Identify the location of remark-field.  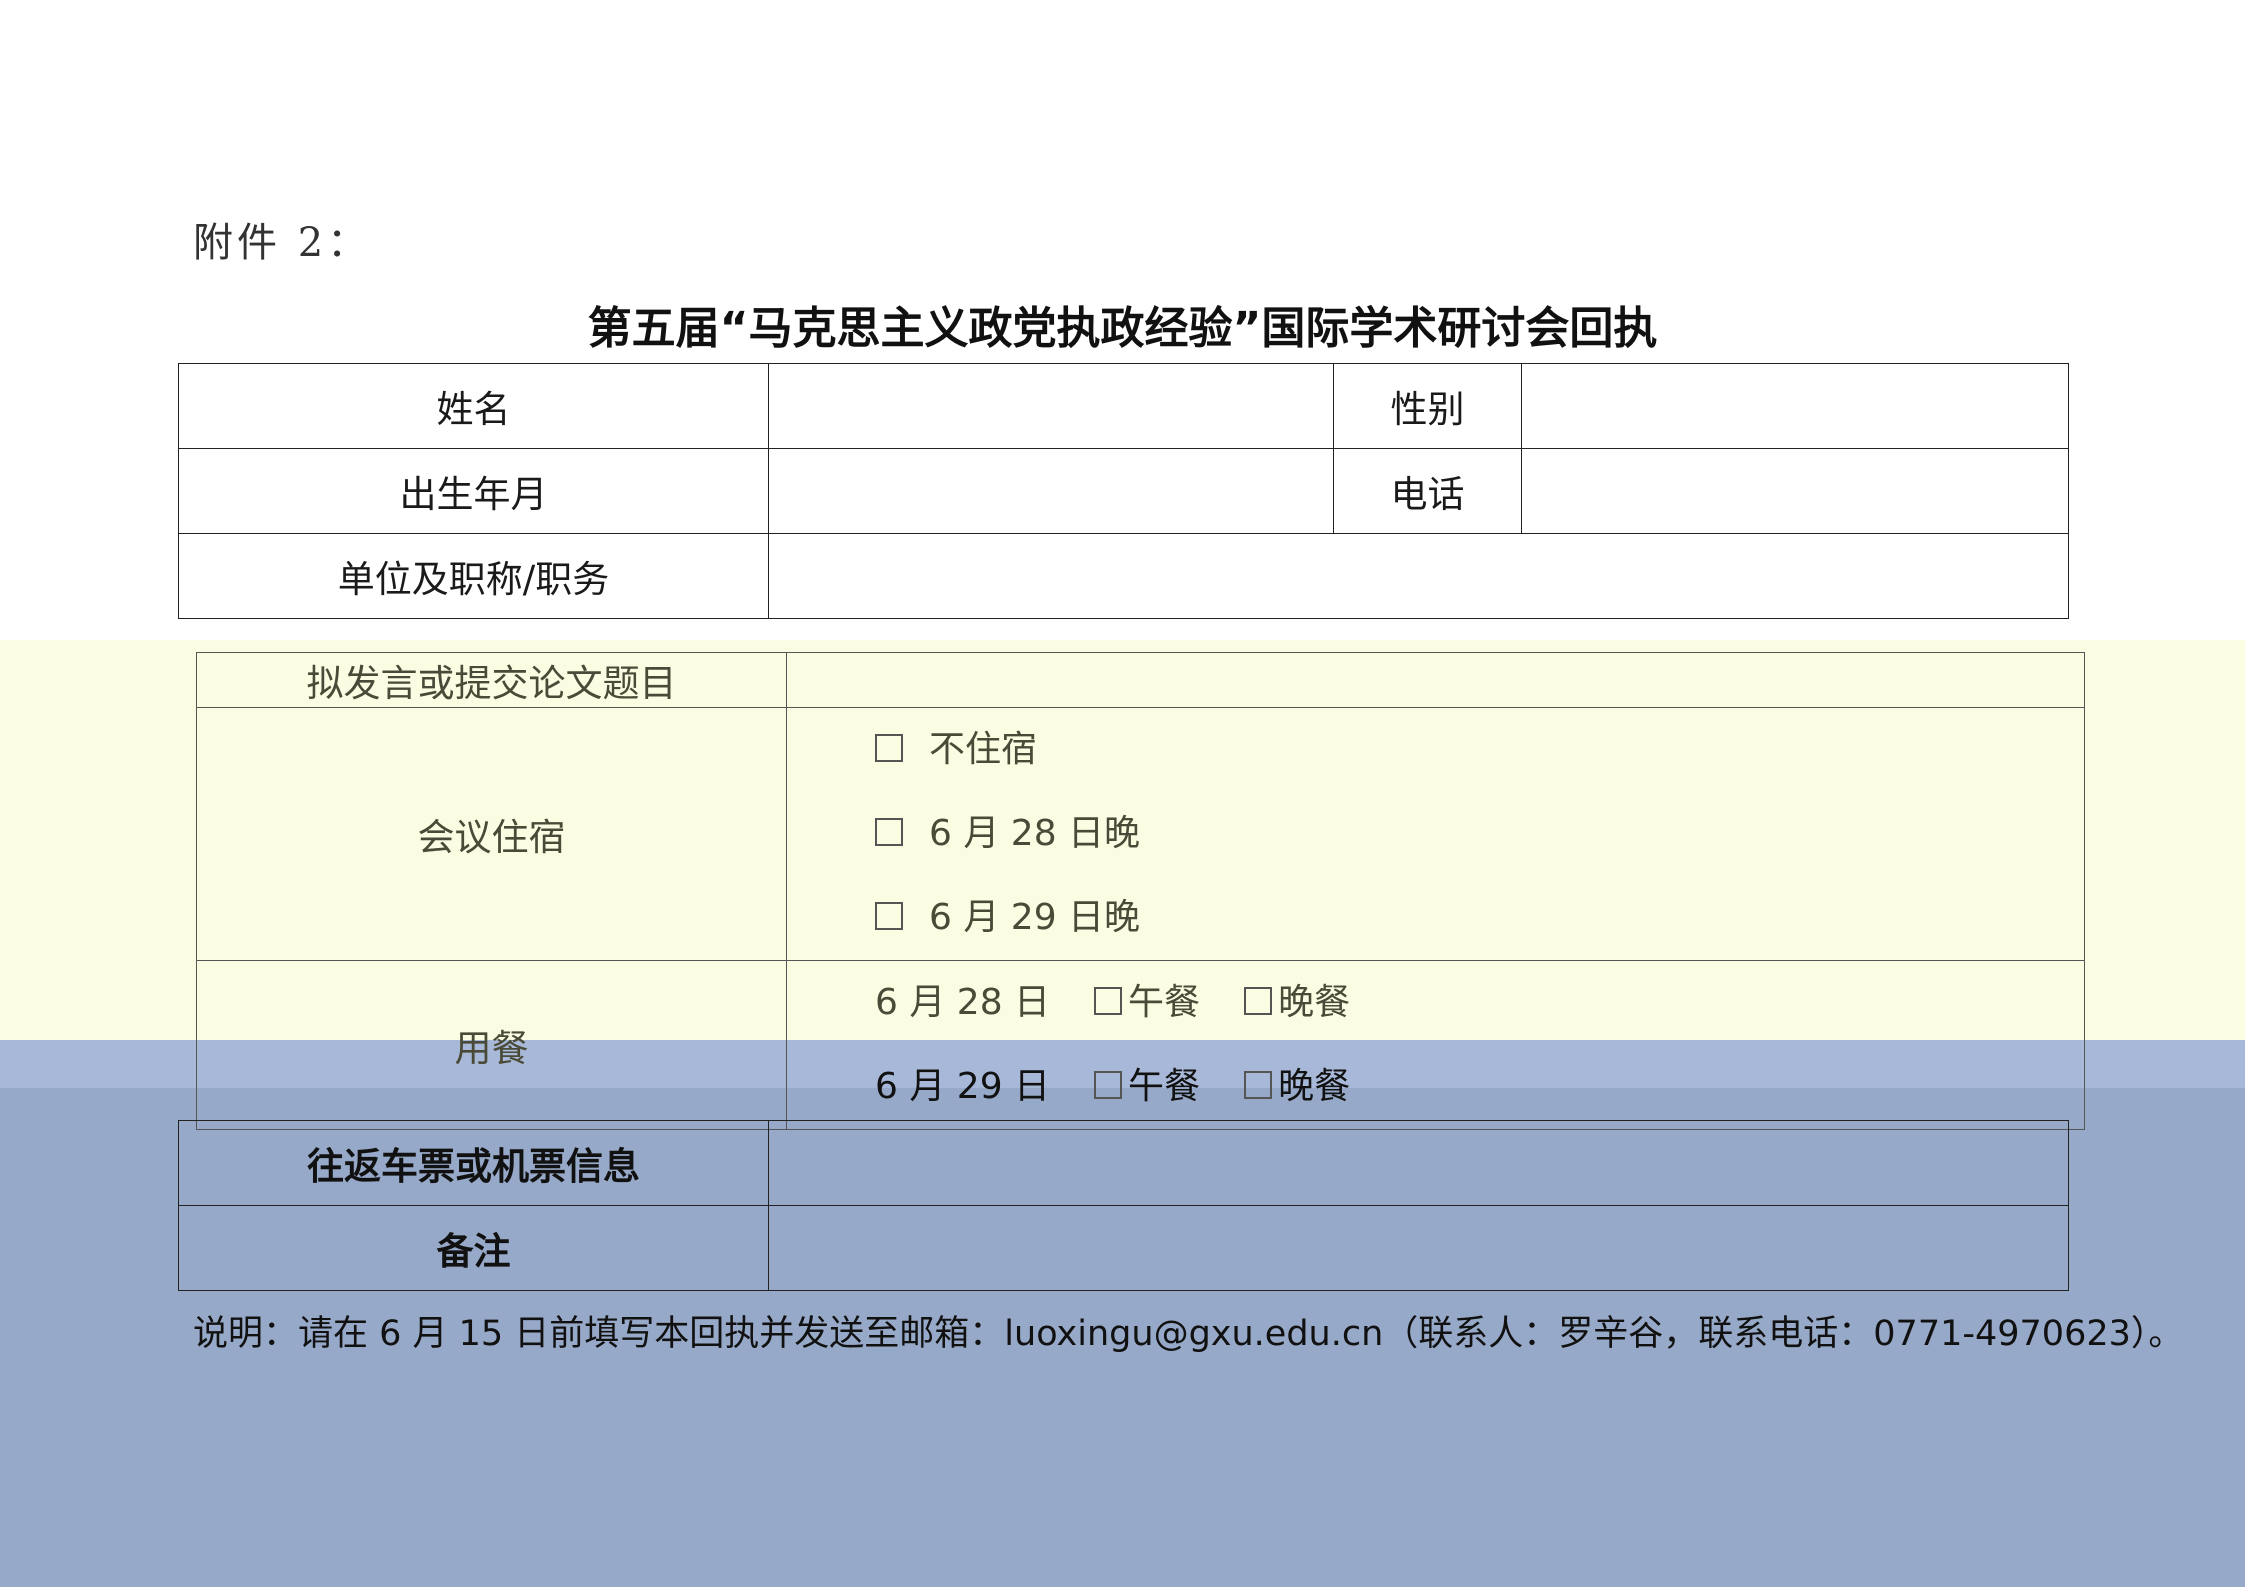
(1418, 1248).